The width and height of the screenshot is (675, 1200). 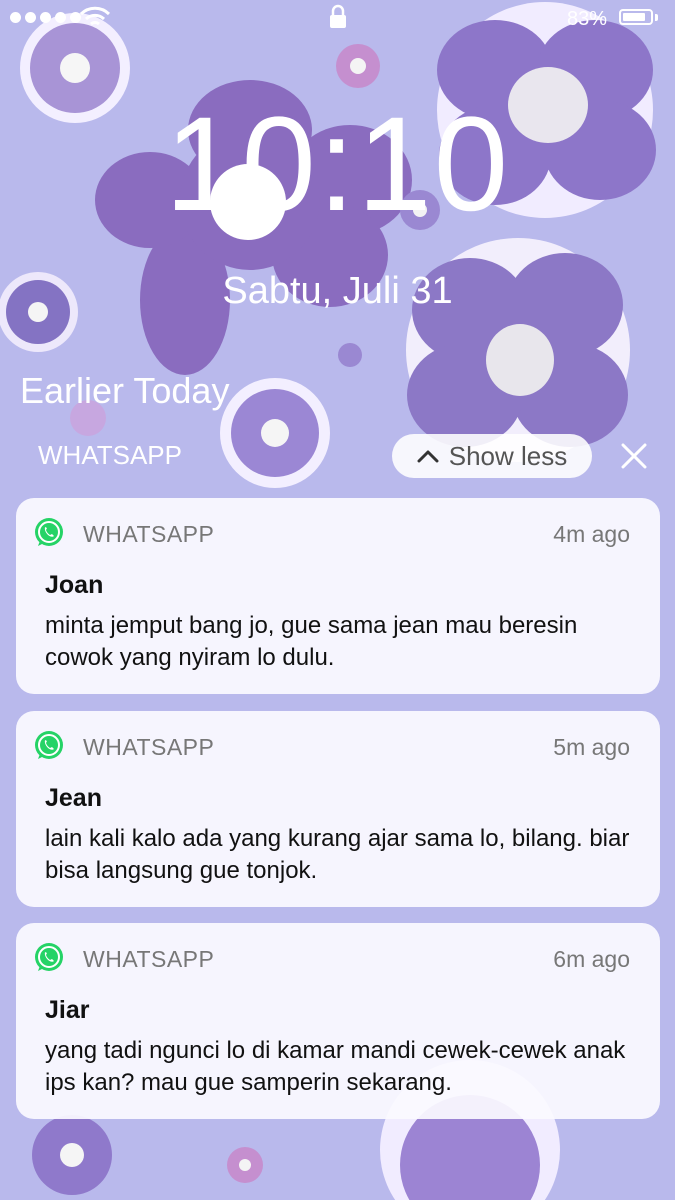 I want to click on battery-tip, so click(x=656, y=17).